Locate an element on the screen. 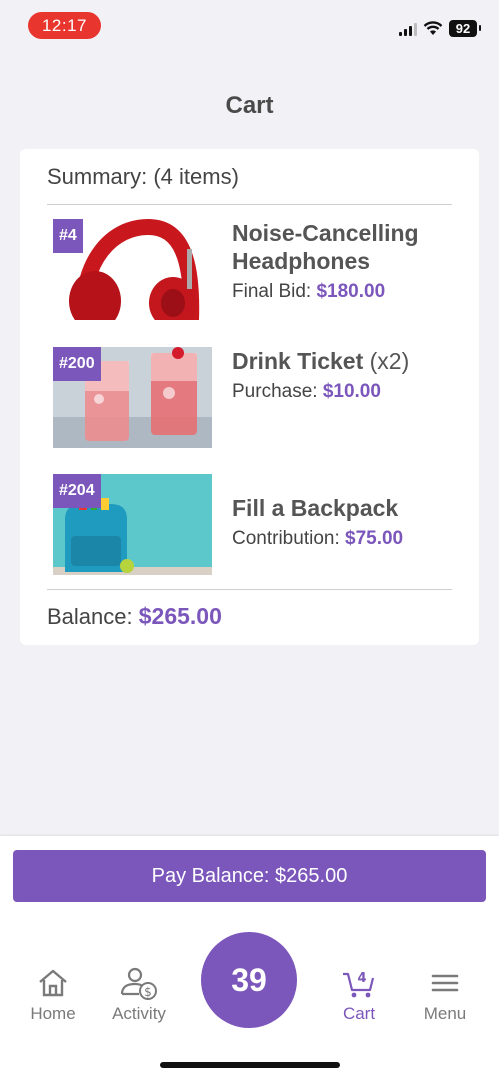 The image size is (499, 1080). page-title: Cart is located at coordinates (249, 105).